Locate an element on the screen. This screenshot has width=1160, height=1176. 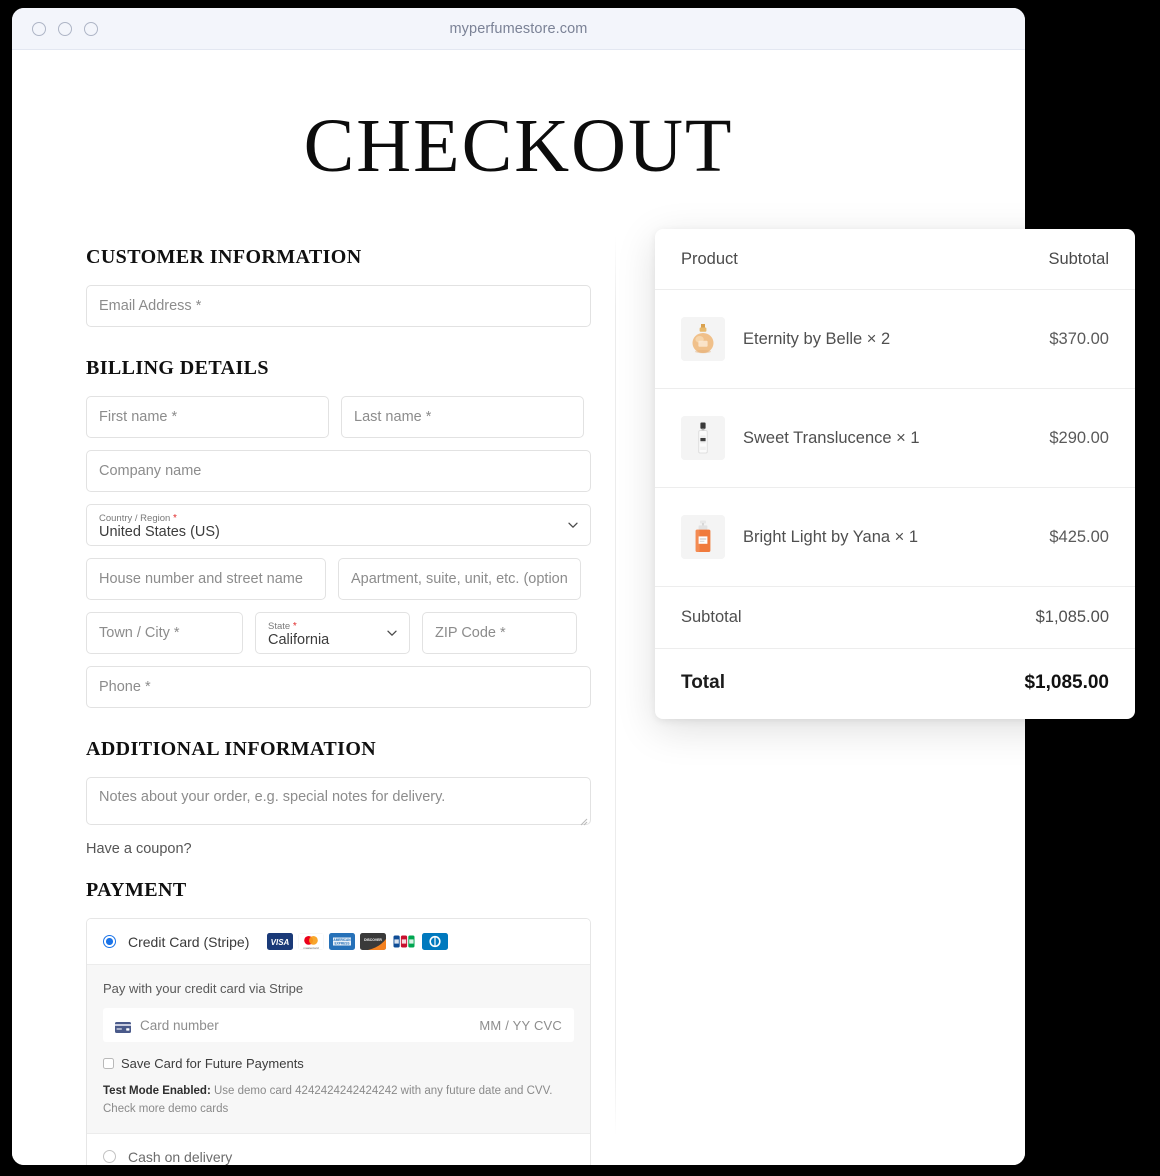
last-name-field: Last name * is located at coordinates (462, 417).